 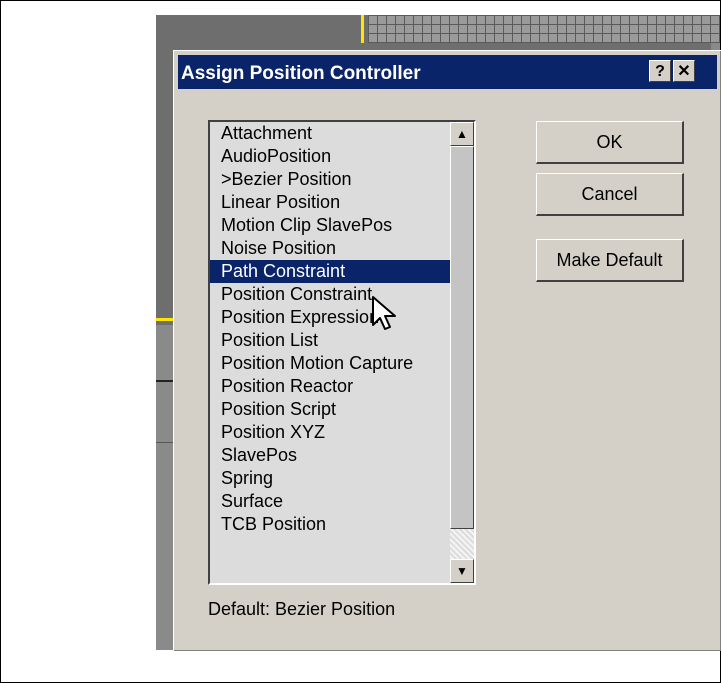 What do you see at coordinates (462, 337) in the screenshot?
I see `scroll-thumb` at bounding box center [462, 337].